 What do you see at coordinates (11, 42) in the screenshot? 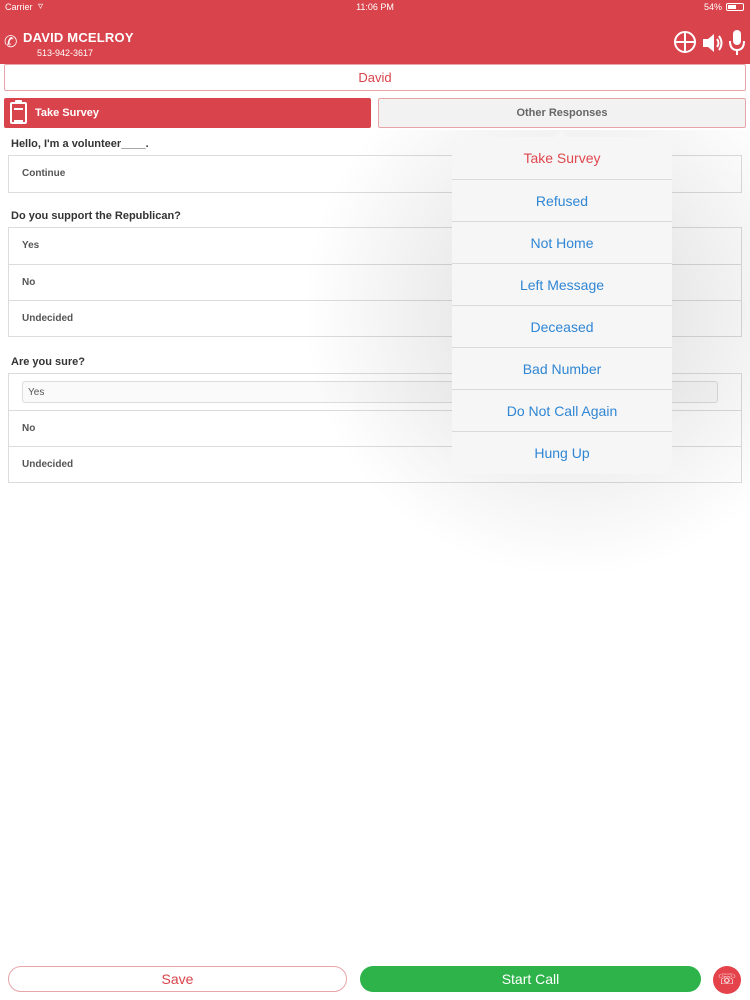
I see `phone-icon: ✆` at bounding box center [11, 42].